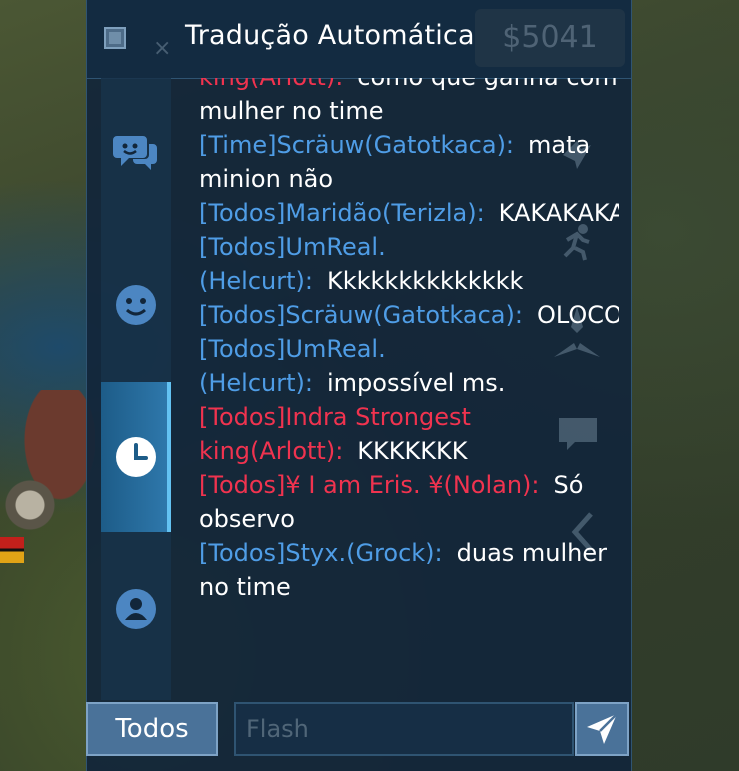 Image resolution: width=739 pixels, height=771 pixels. Describe the element at coordinates (369, 485) in the screenshot. I see `message-sender: [Todos]¥ I am Eris. ¥(Nolan):` at that location.